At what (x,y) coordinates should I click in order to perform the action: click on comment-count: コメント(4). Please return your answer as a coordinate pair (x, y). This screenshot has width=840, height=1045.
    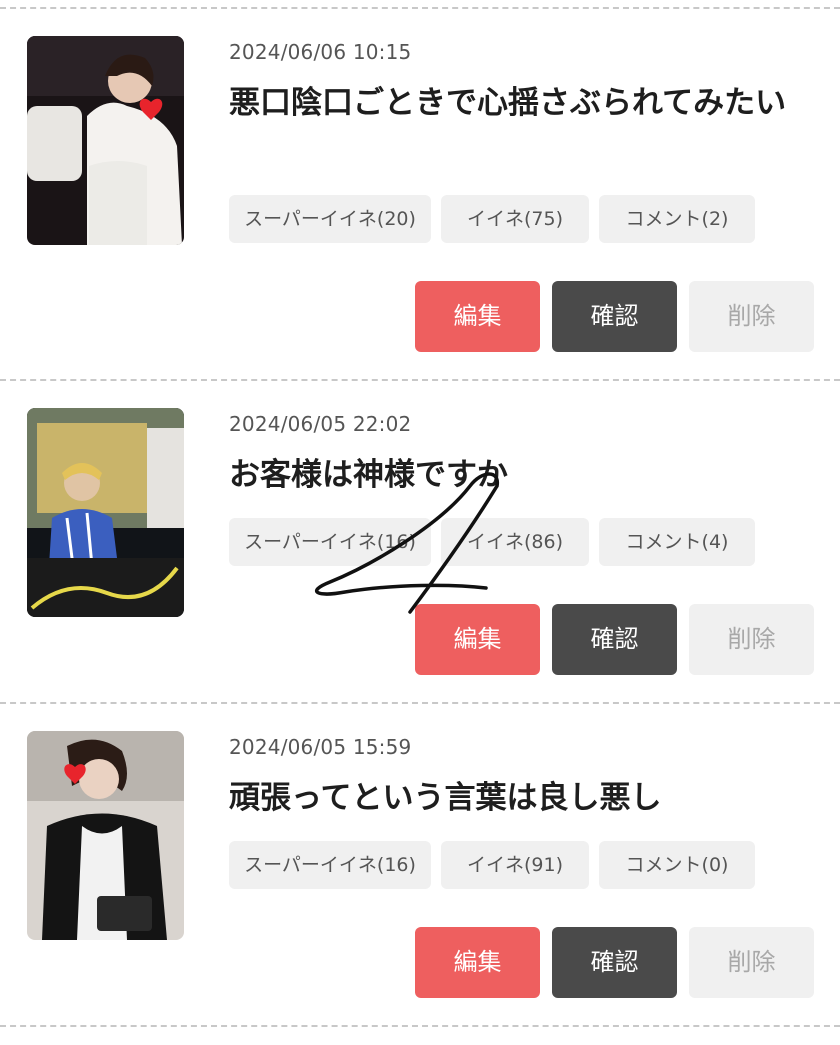
    Looking at the image, I should click on (677, 542).